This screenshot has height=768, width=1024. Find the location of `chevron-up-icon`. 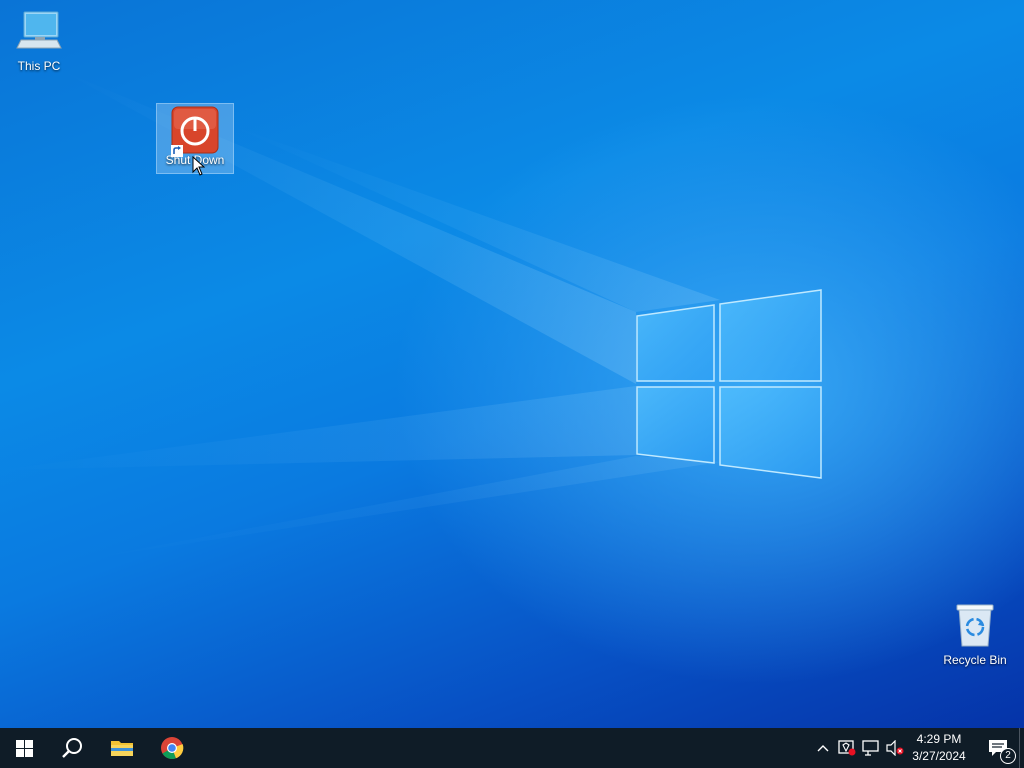

chevron-up-icon is located at coordinates (823, 748).